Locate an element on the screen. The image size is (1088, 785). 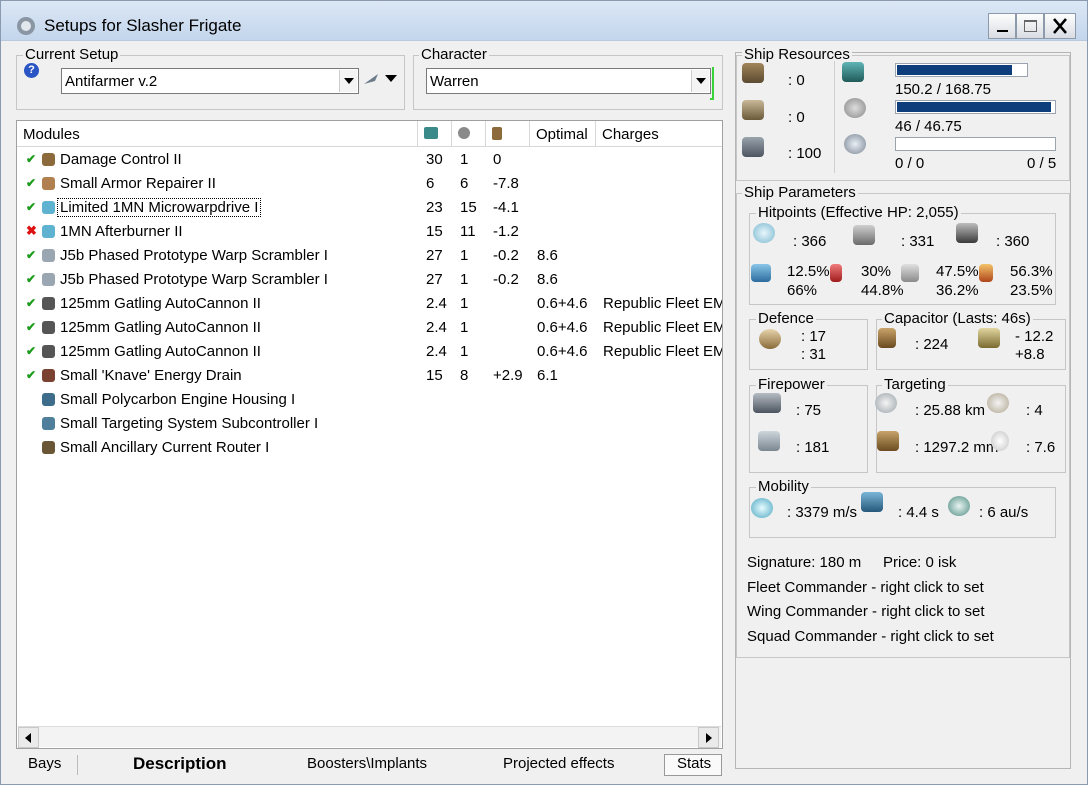
current-setup-select: Antifarmer v.2 is located at coordinates (210, 81).